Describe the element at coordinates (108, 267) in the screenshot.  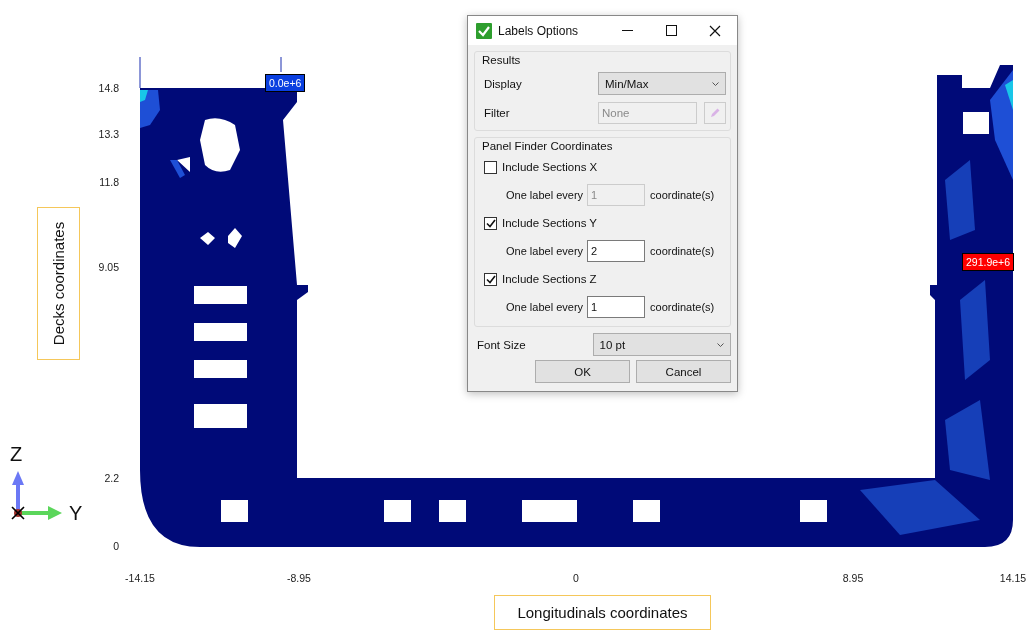
I see `y-axis-tick-label: 9.05` at that location.